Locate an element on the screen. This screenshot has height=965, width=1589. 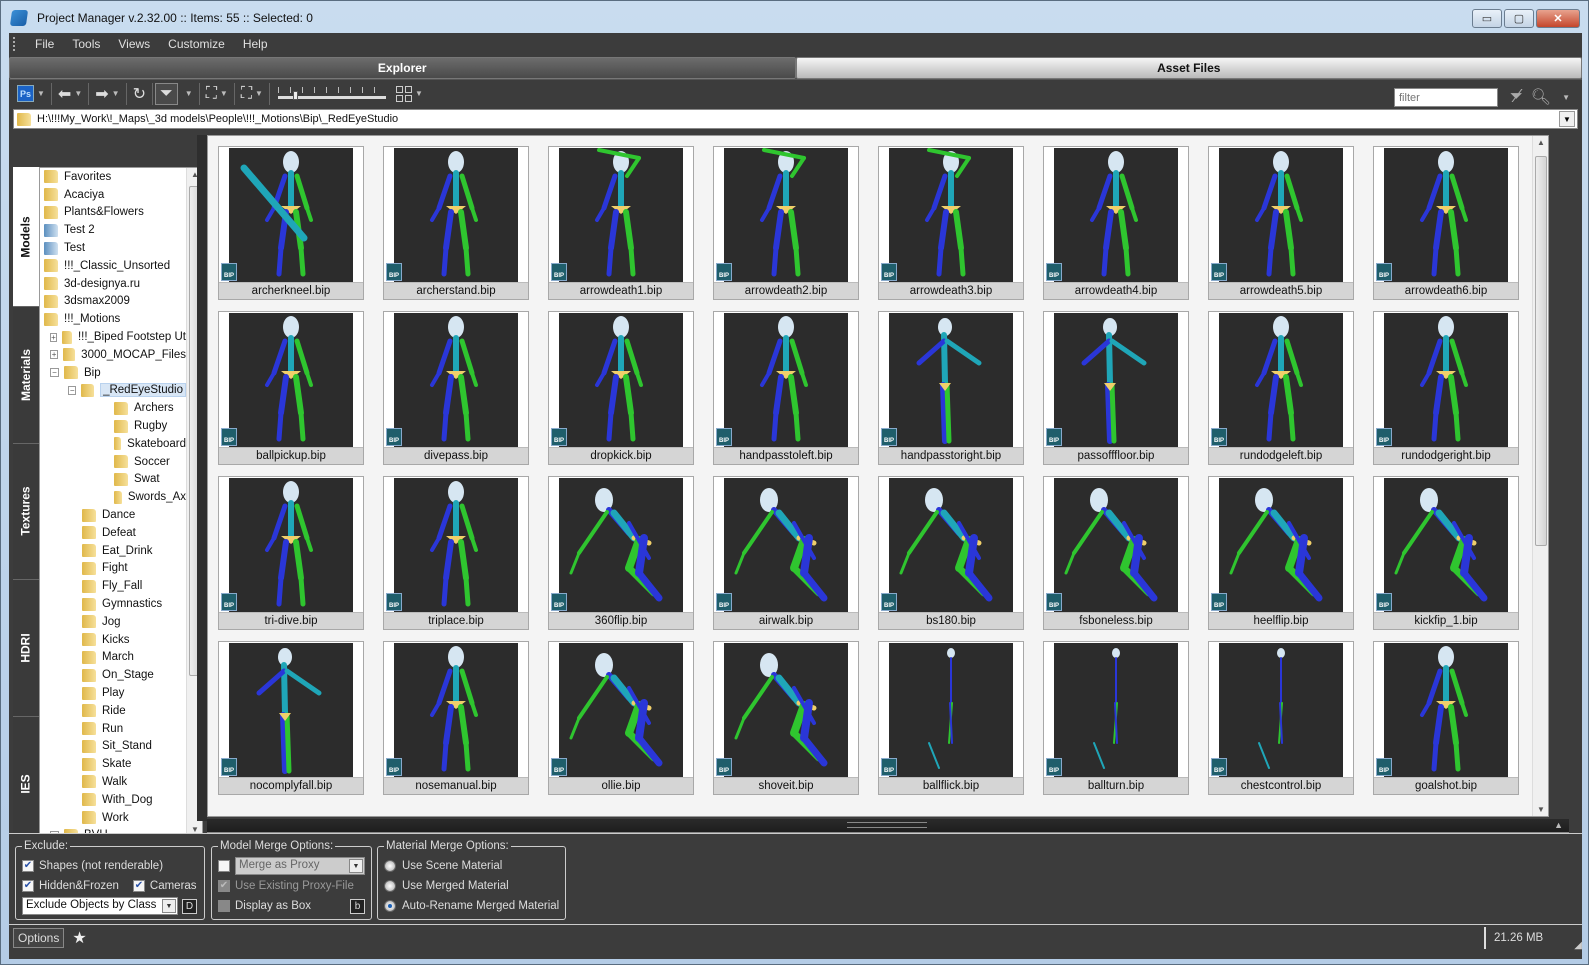
thumbnail-item: BIP kickfip_1.bip is located at coordinates (1446, 553).